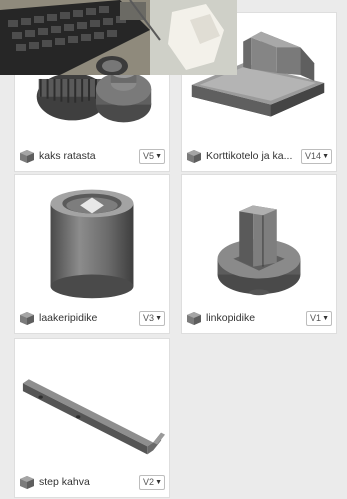 The width and height of the screenshot is (347, 499). I want to click on design-card-linkopidike: linkopidike V1 ▼, so click(259, 254).